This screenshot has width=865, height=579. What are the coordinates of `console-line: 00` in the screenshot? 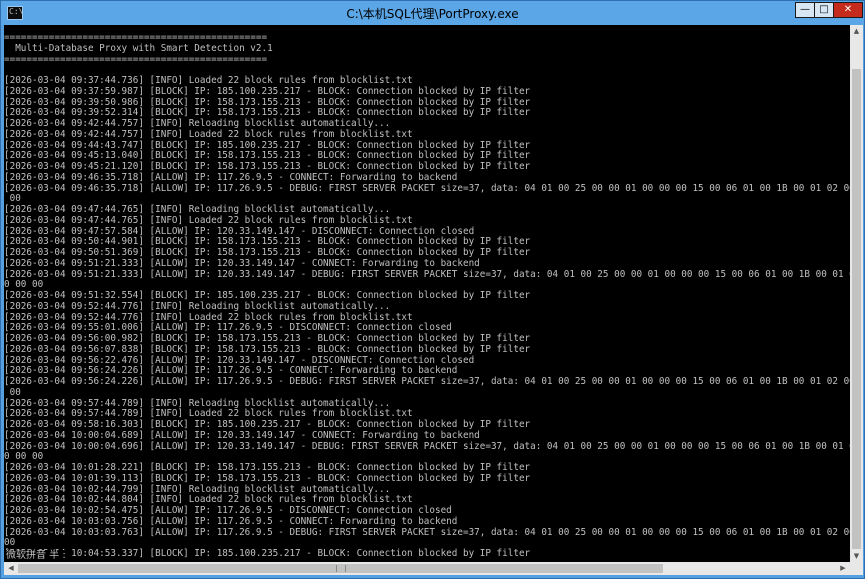 It's located at (12, 392).